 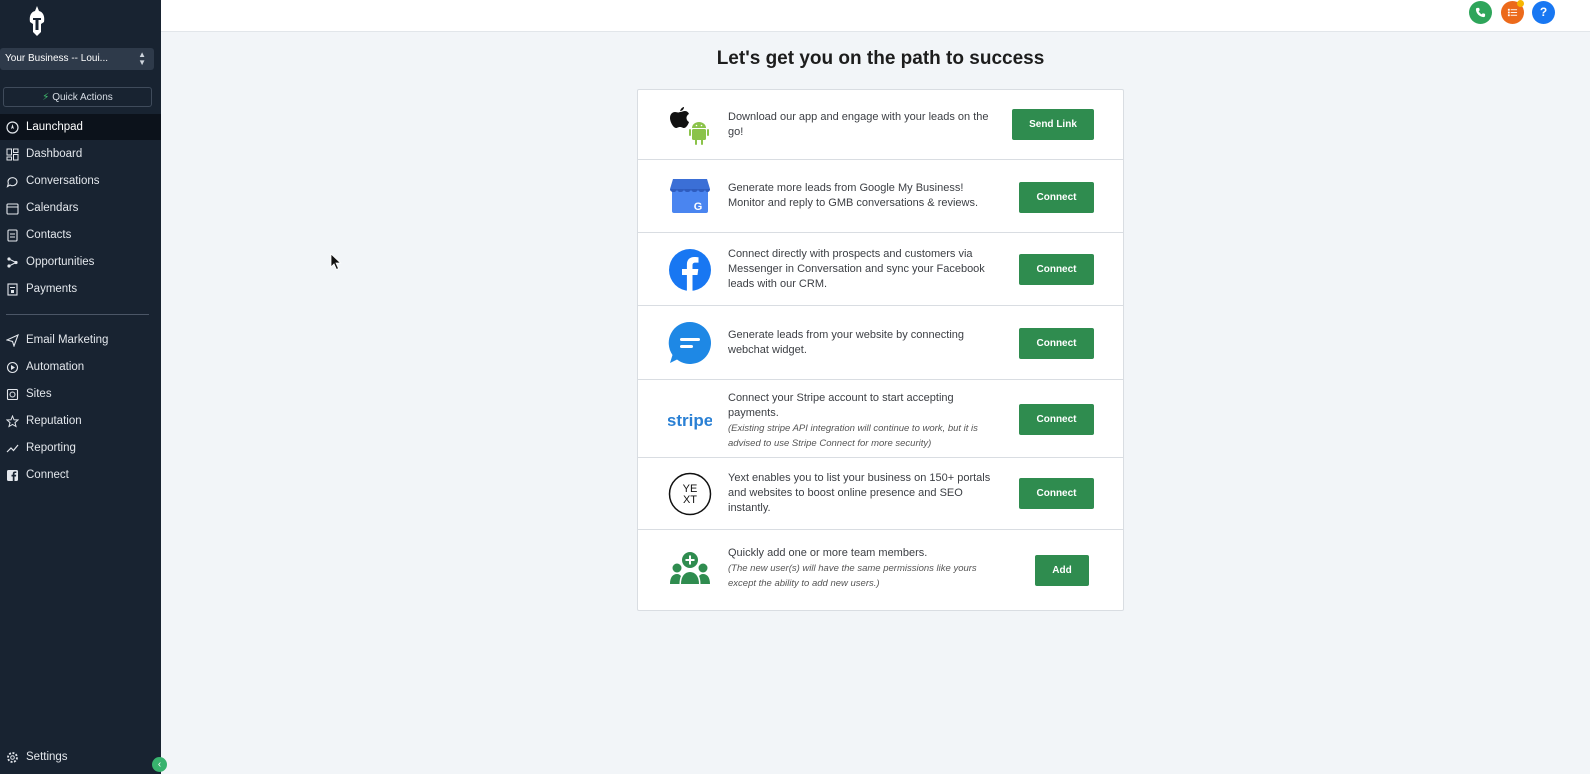 I want to click on quick-actions-label: Quick Actions, so click(x=82, y=97).